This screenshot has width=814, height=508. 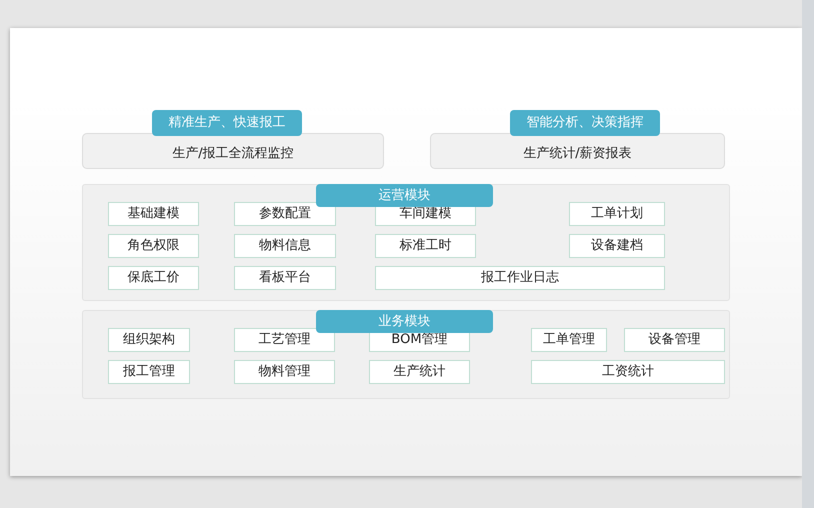 I want to click on module-item: 报工作业日志, so click(x=520, y=278).